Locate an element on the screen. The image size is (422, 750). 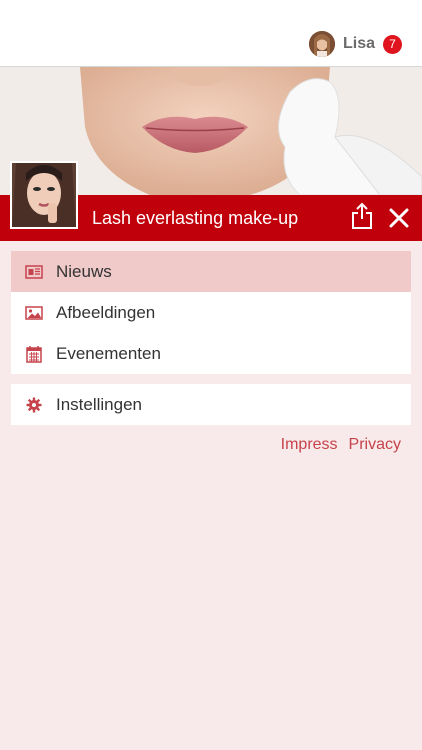
menu-label-instellingen: Instellingen is located at coordinates (99, 404).